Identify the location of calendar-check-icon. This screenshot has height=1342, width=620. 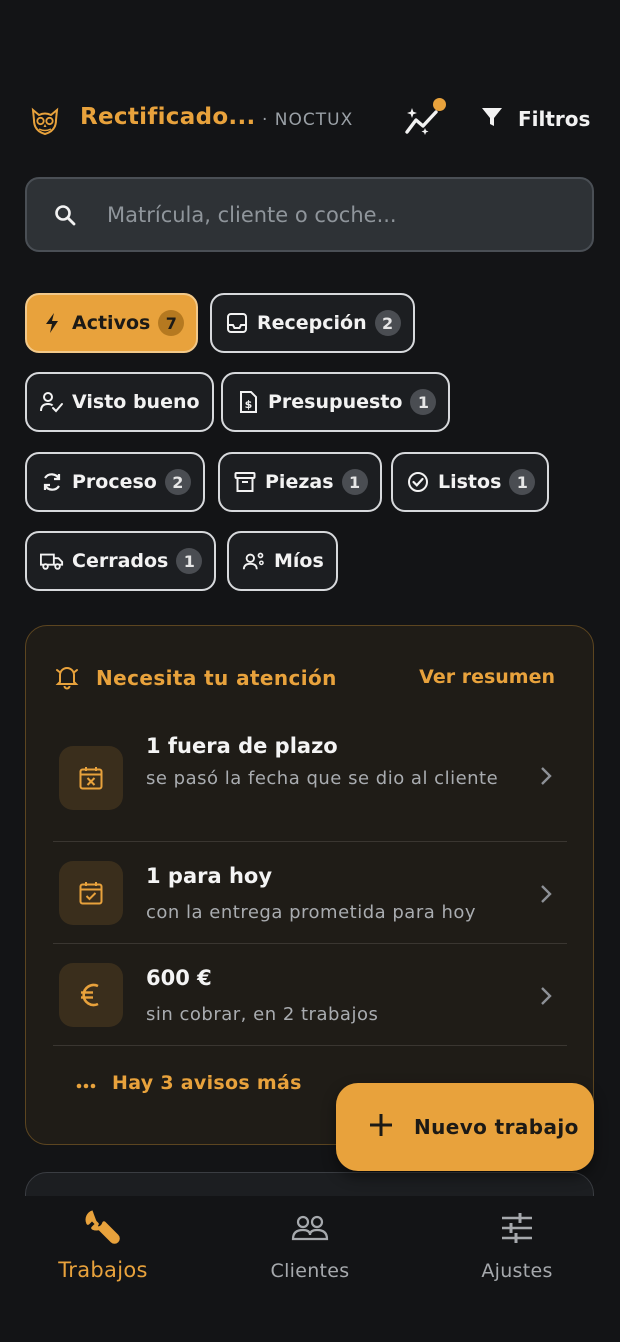
(91, 893).